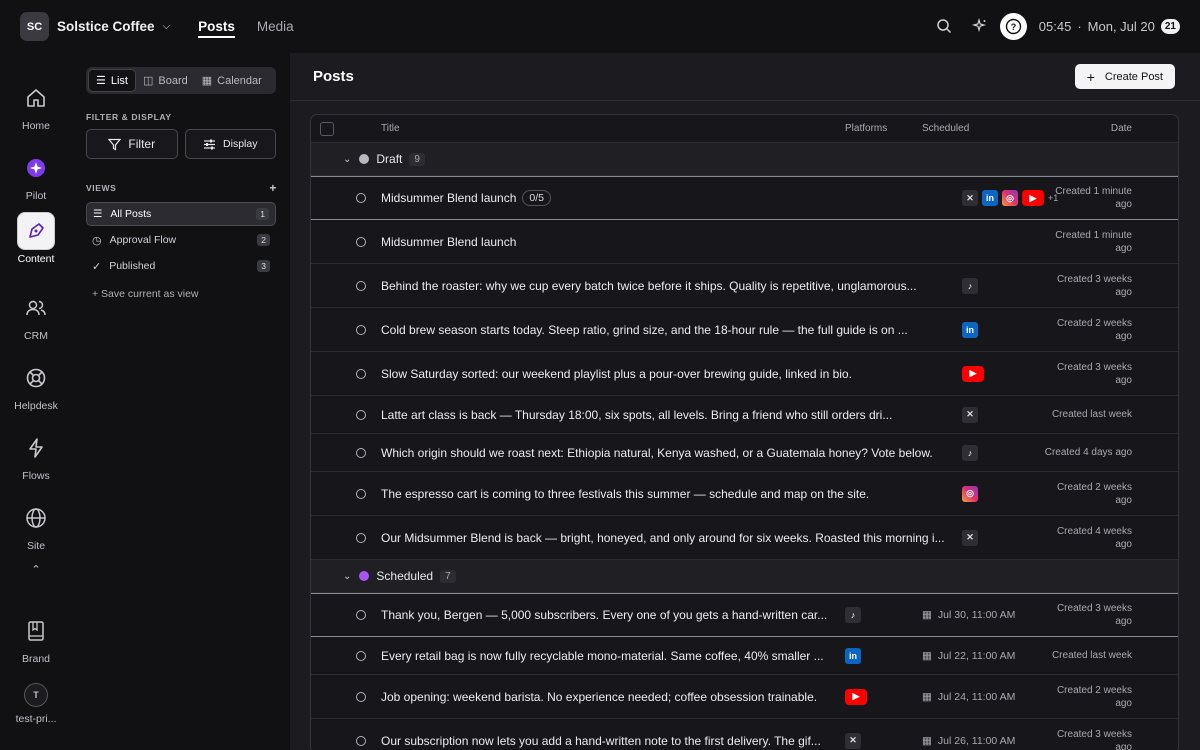 This screenshot has height=750, width=1200. I want to click on platform-icons: ▶, so click(856, 696).